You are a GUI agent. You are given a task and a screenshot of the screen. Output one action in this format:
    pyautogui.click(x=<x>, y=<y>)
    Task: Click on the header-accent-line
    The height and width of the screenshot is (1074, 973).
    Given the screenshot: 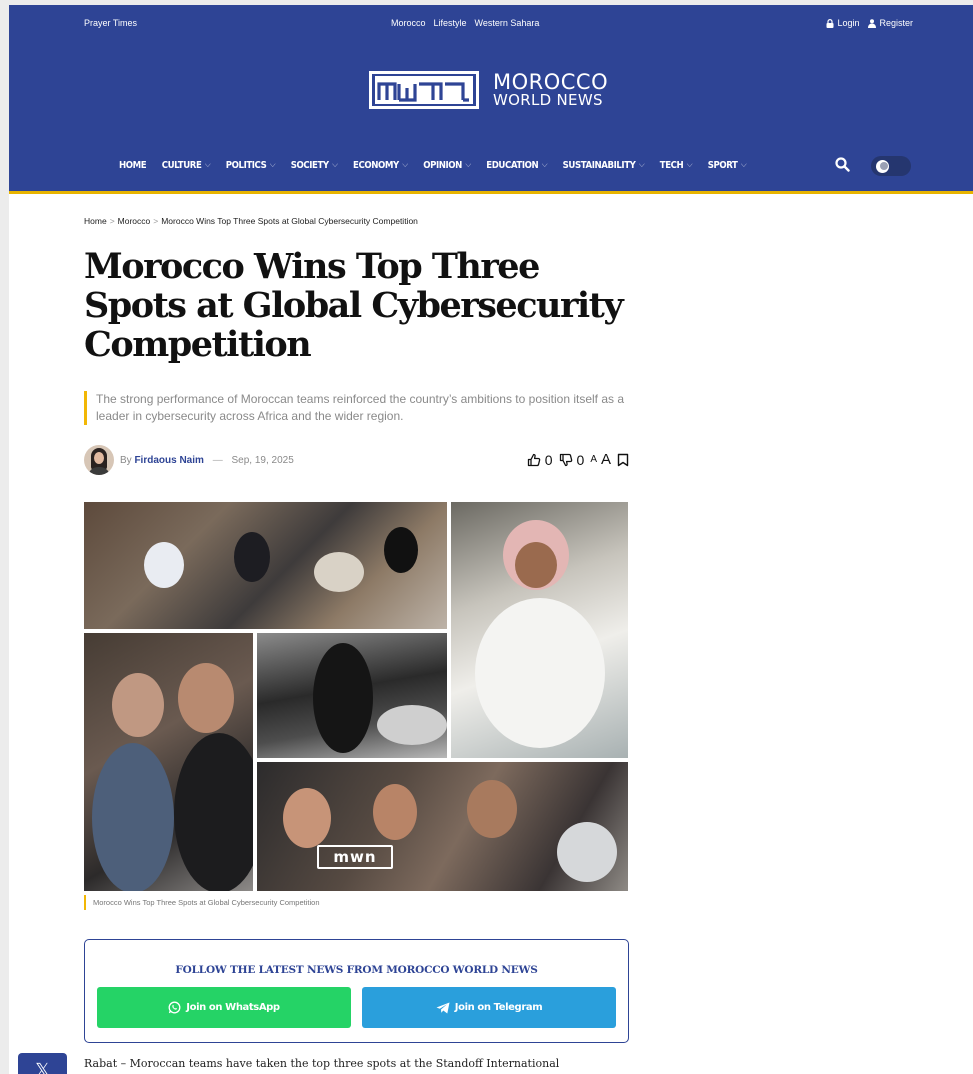 What is the action you would take?
    pyautogui.click(x=491, y=192)
    